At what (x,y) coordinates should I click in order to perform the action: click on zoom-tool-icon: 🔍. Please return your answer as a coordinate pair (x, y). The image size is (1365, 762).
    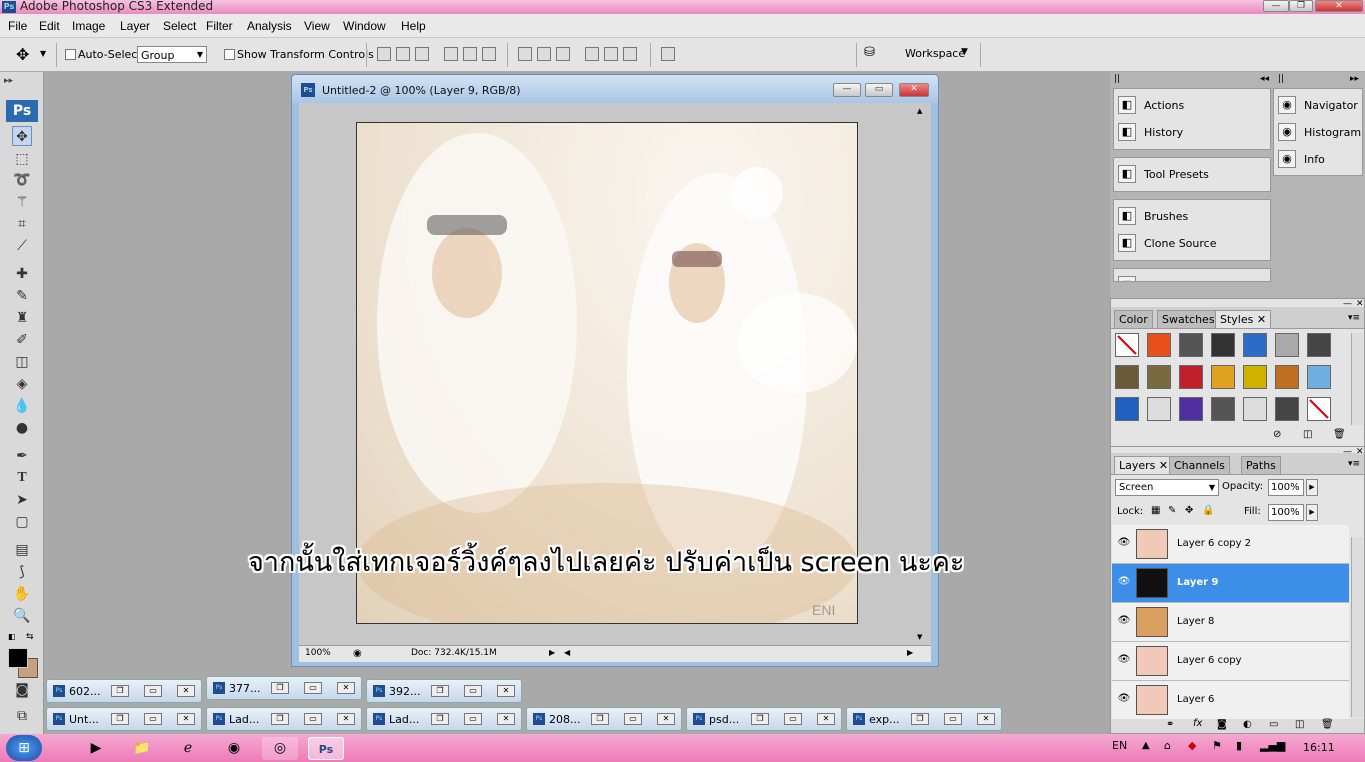
    Looking at the image, I should click on (22, 616).